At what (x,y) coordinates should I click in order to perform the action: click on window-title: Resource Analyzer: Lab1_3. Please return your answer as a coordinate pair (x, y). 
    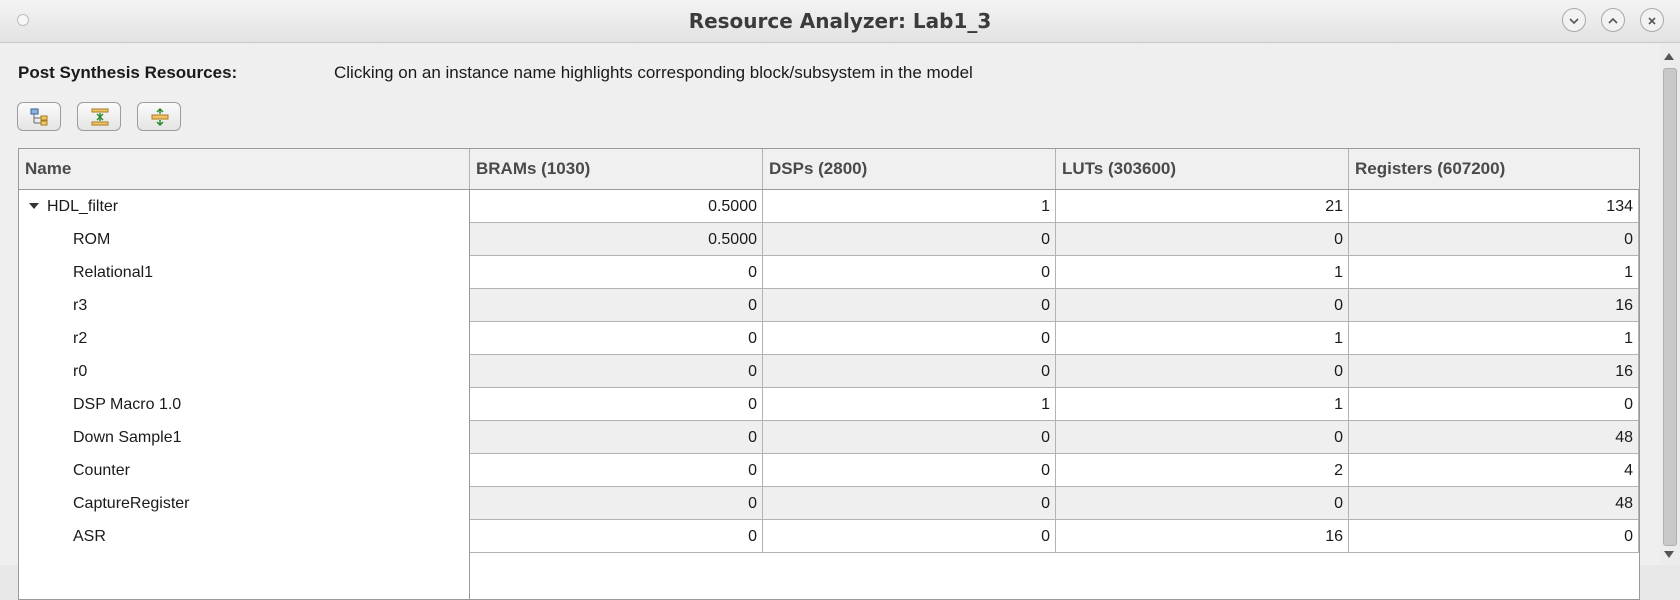
    Looking at the image, I should click on (840, 21).